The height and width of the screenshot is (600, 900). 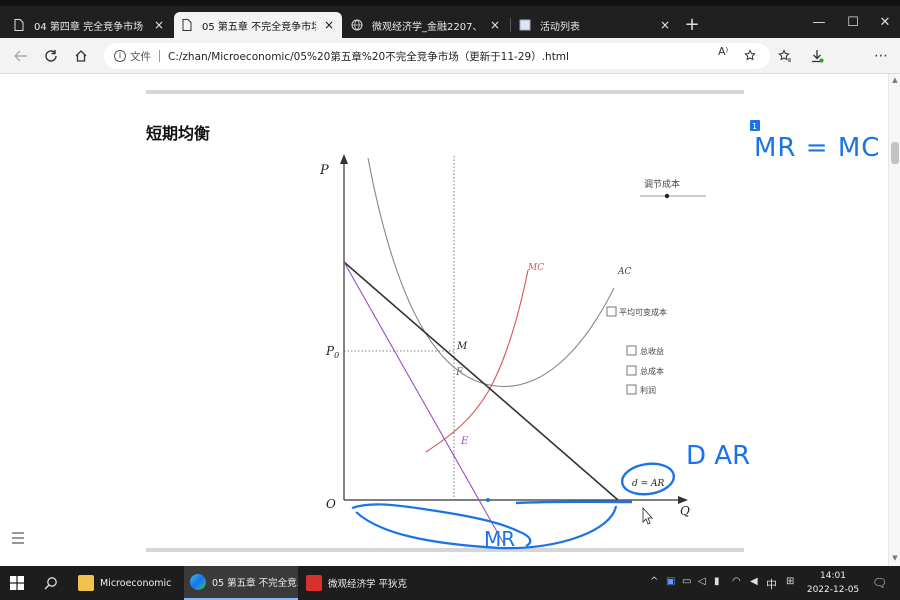 What do you see at coordinates (127, 583) in the screenshot?
I see `taskbar-item-explorer: Microeconomic` at bounding box center [127, 583].